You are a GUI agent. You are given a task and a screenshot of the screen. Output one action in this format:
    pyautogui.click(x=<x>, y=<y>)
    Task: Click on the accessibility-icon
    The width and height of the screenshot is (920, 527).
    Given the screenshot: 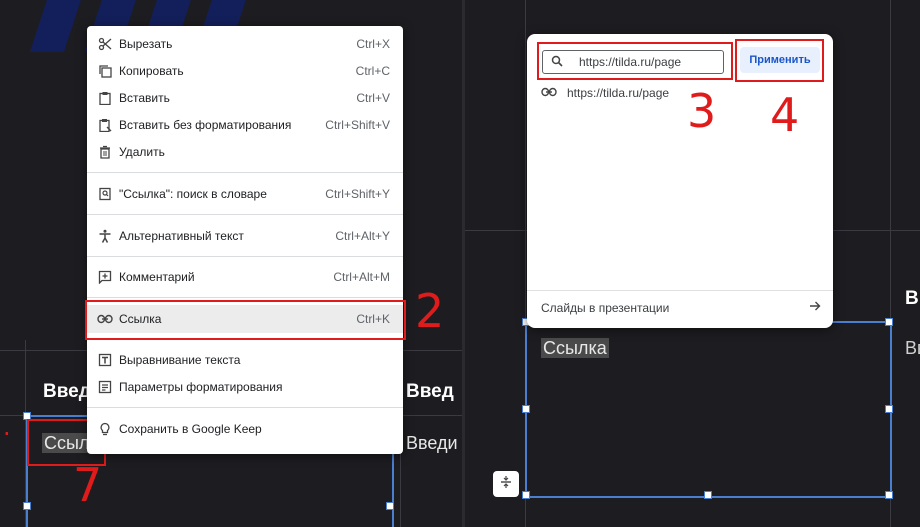 What is the action you would take?
    pyautogui.click(x=105, y=236)
    